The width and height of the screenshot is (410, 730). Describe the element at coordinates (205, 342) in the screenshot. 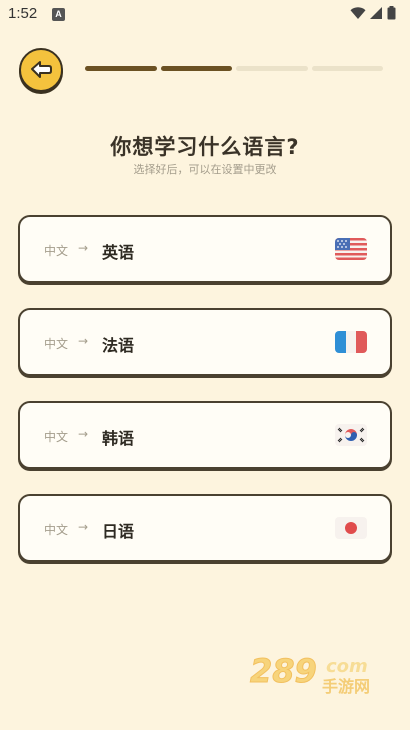

I see `language-option-french: 中文 → 法语` at that location.